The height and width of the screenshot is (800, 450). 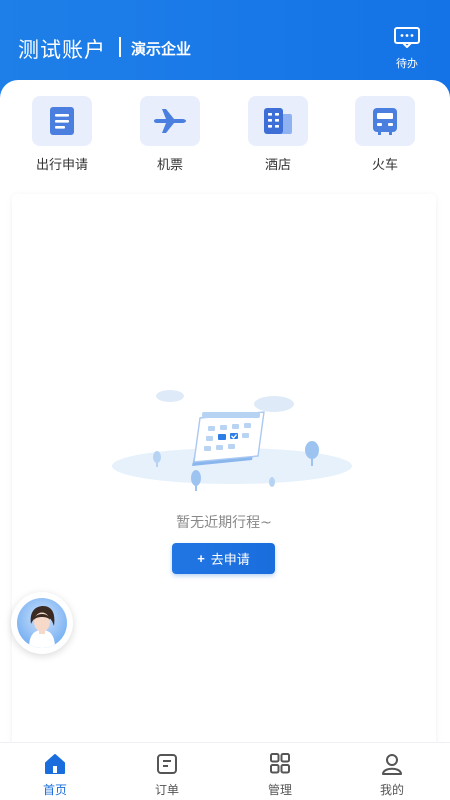 I want to click on empty-calendar-illustration, so click(x=232, y=440).